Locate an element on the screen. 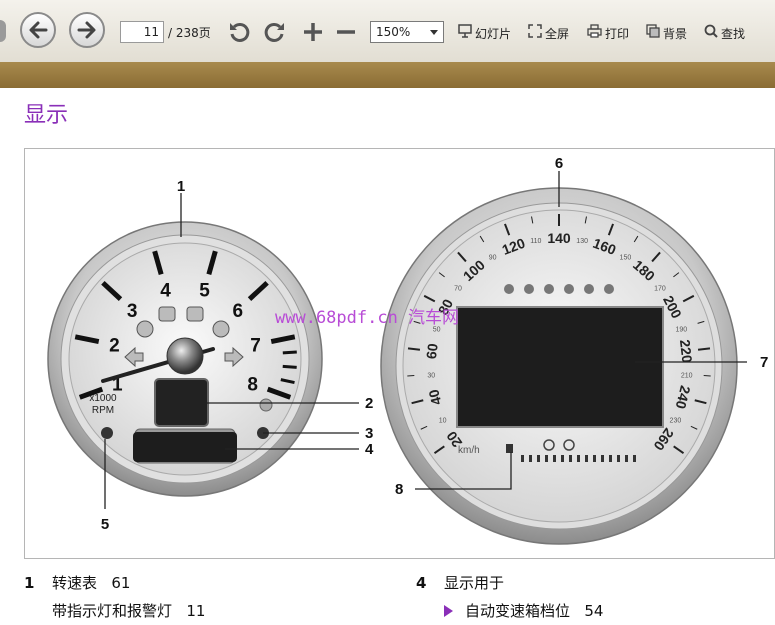  rotate-left-button is located at coordinates (240, 32).